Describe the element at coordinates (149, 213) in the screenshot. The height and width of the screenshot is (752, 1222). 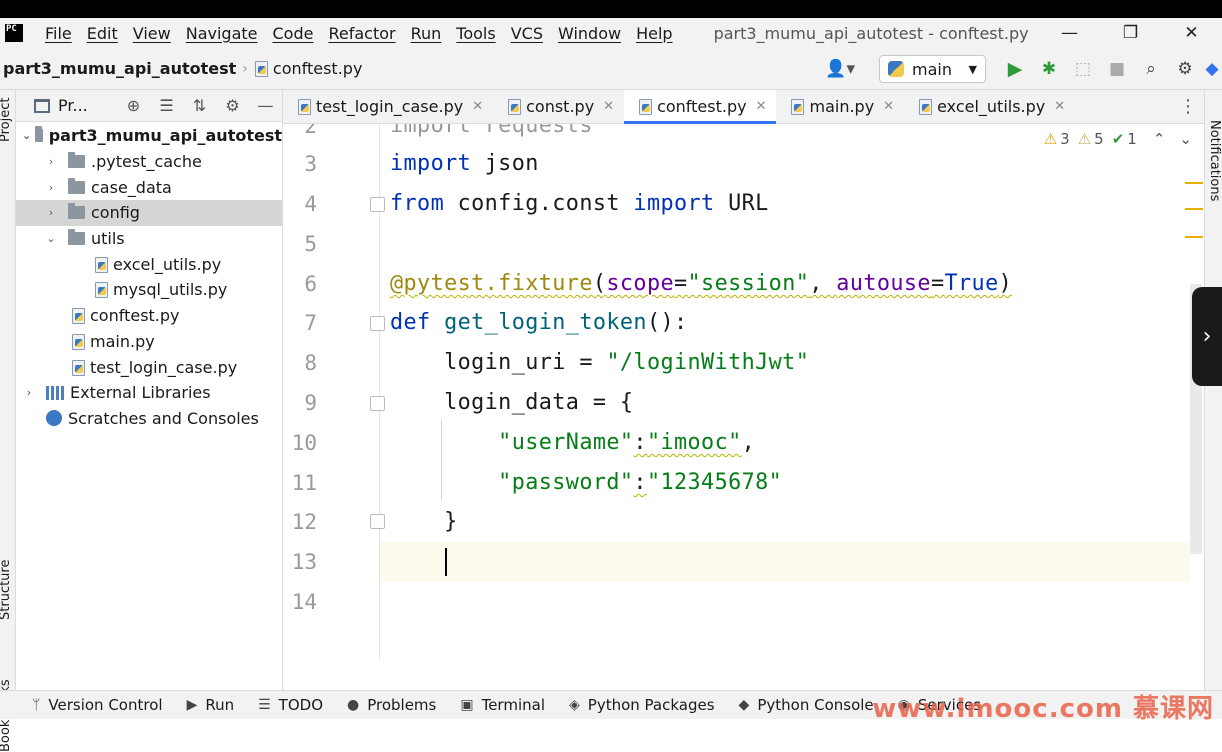
I see `tree-item-config: › config` at that location.